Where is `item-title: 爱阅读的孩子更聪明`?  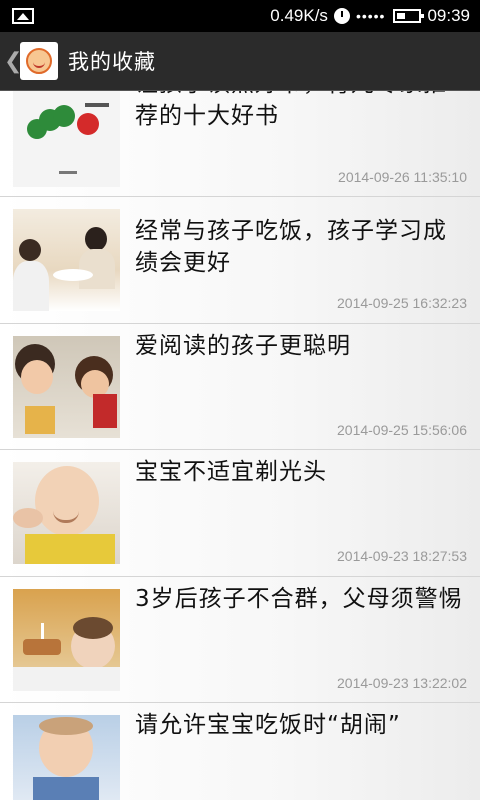
item-title: 爱阅读的孩子更聪明 is located at coordinates (243, 346).